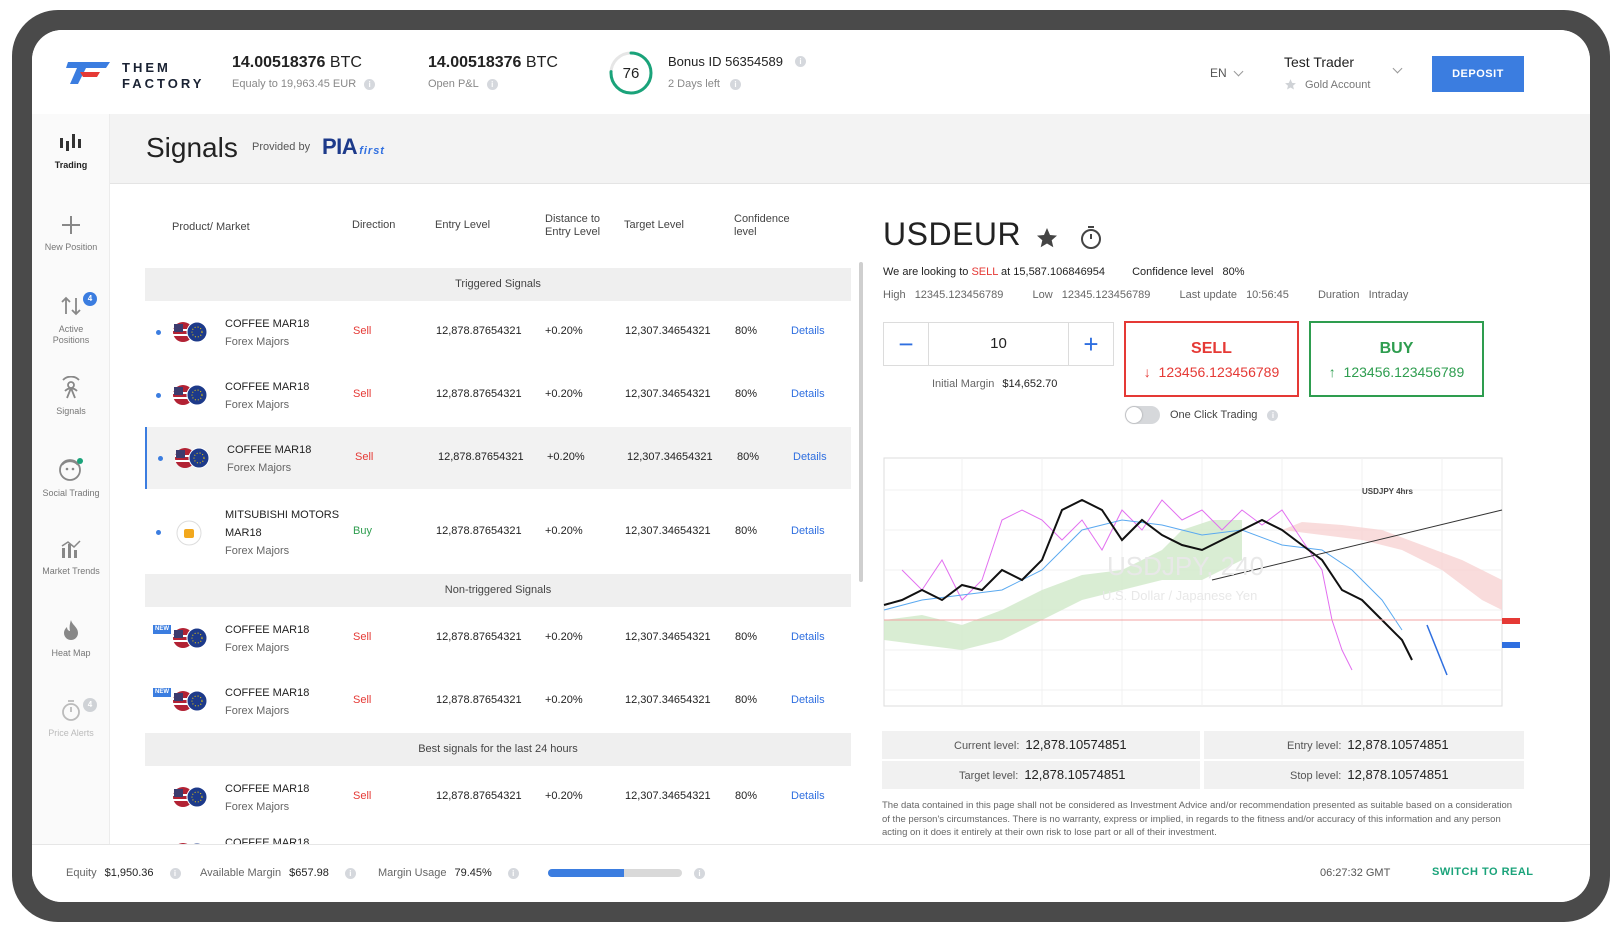  Describe the element at coordinates (1398, 744) in the screenshot. I see `entry-level-value: 12,878.10574851` at that location.